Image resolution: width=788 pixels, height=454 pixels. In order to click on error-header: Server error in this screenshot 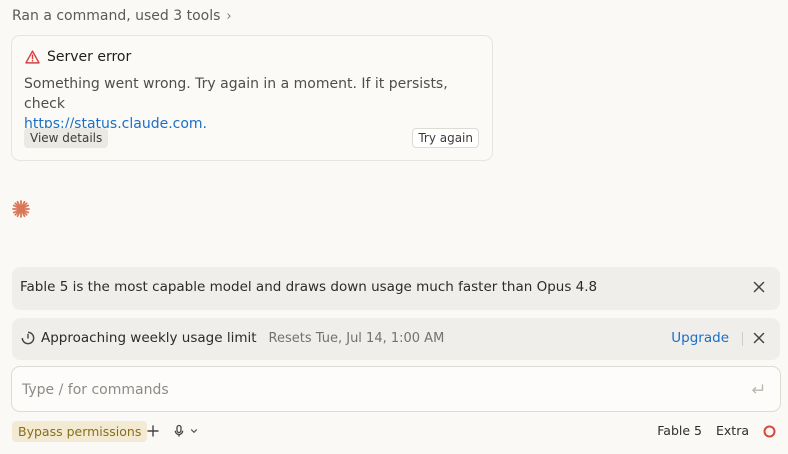, I will do `click(78, 57)`.